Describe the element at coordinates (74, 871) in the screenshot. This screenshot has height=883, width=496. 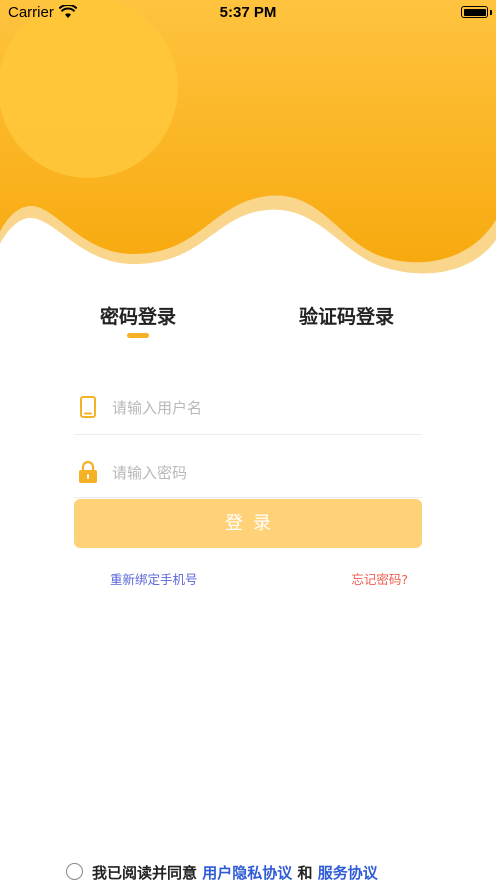
I see `agree-checkbox` at that location.